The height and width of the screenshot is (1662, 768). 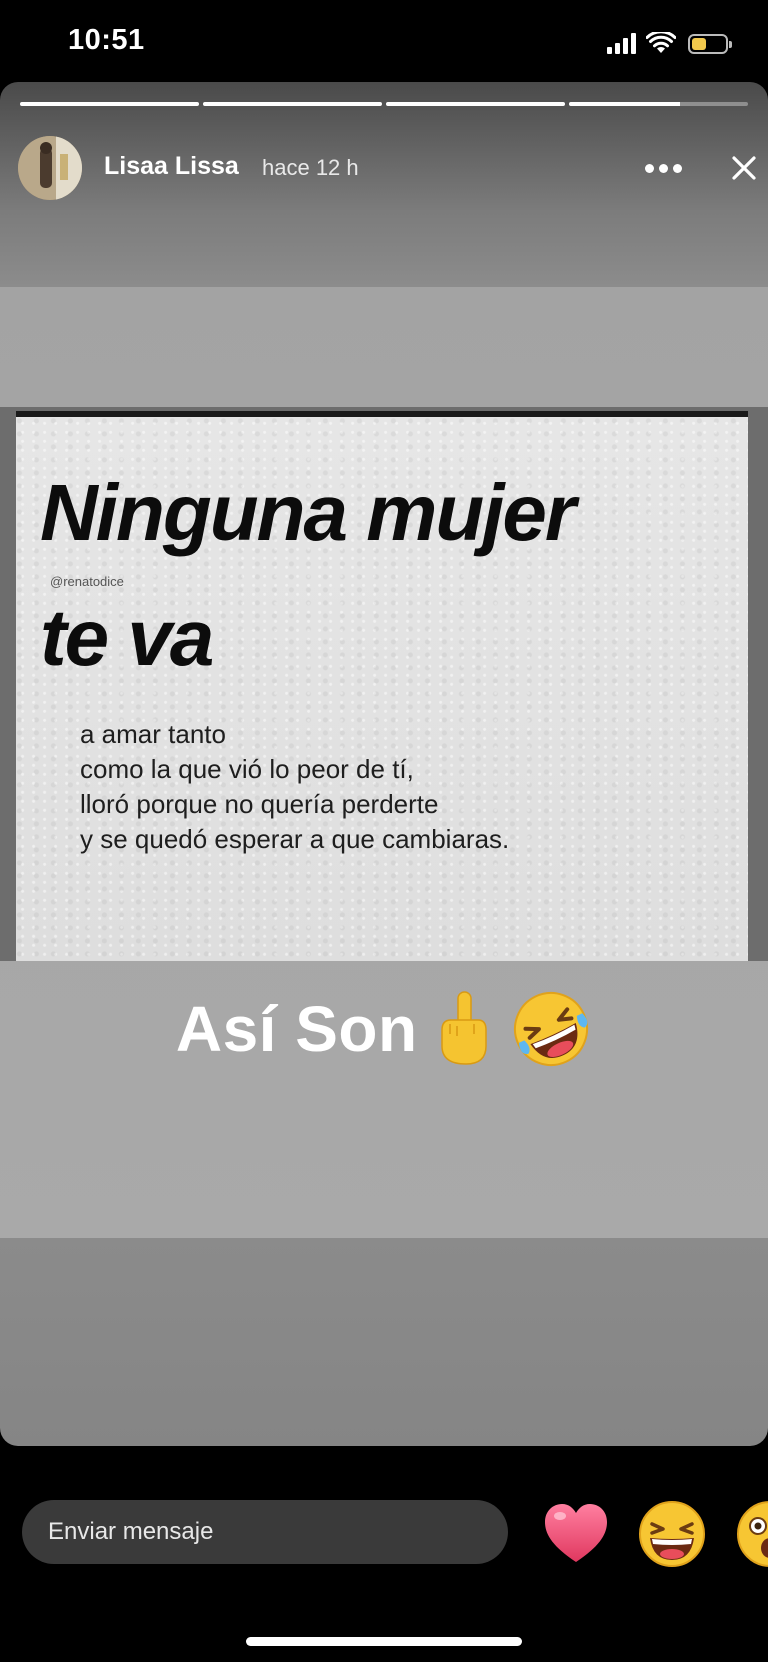 I want to click on heart-icon, so click(x=576, y=1534).